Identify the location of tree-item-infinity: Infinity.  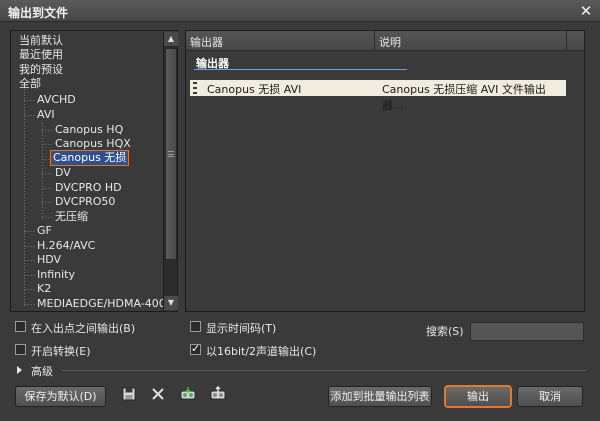
(56, 275).